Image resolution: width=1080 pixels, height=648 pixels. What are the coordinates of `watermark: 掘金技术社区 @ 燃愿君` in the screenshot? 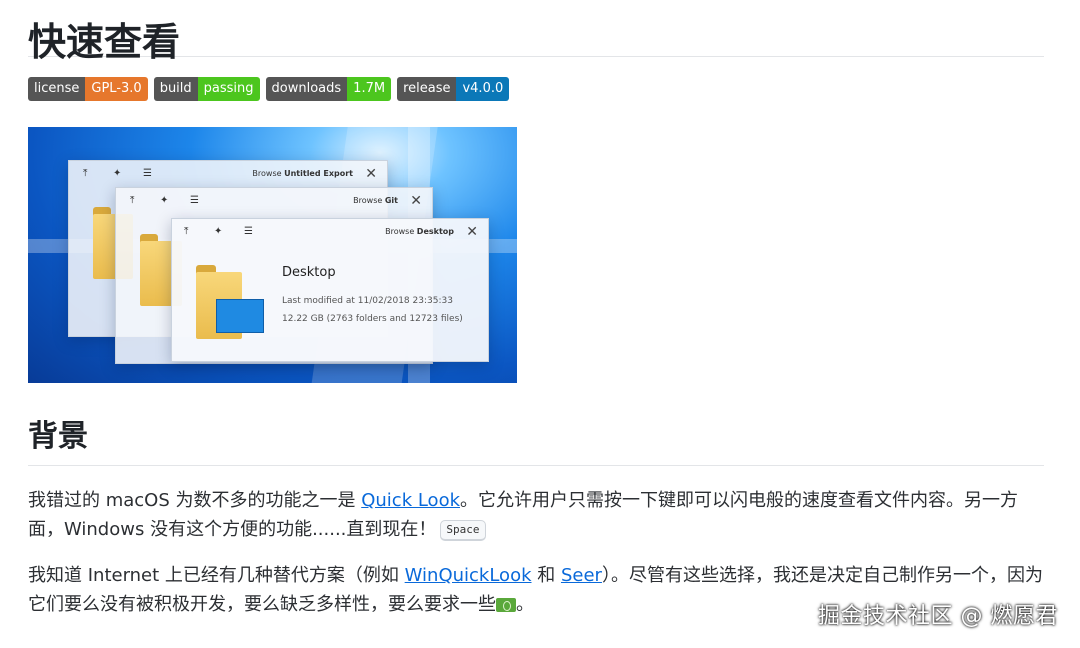 It's located at (938, 616).